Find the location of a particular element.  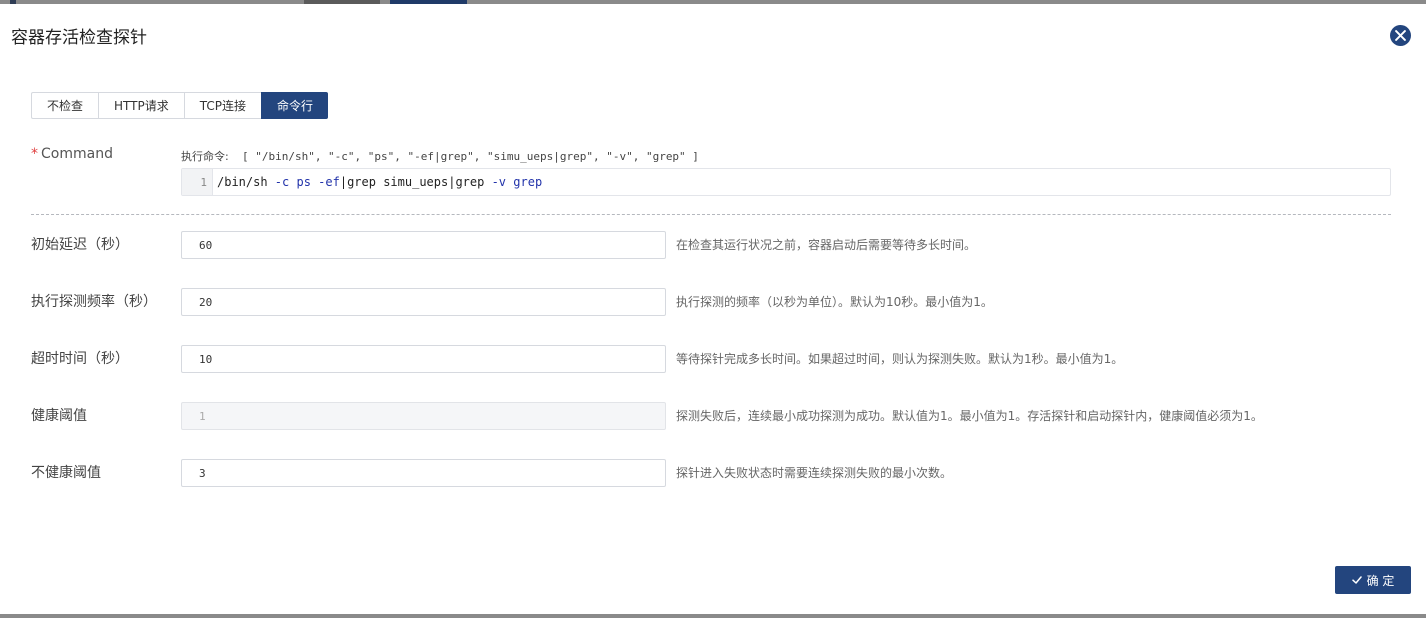

close-icon is located at coordinates (1400, 35).